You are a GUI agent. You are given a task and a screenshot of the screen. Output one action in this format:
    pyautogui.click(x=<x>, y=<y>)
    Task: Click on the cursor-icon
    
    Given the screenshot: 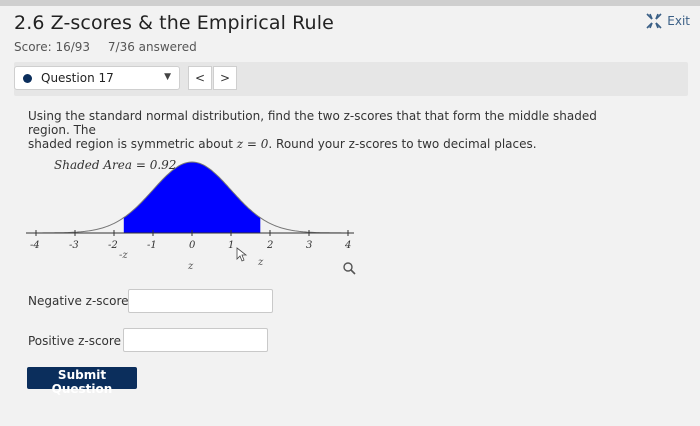 What is the action you would take?
    pyautogui.click(x=242, y=254)
    